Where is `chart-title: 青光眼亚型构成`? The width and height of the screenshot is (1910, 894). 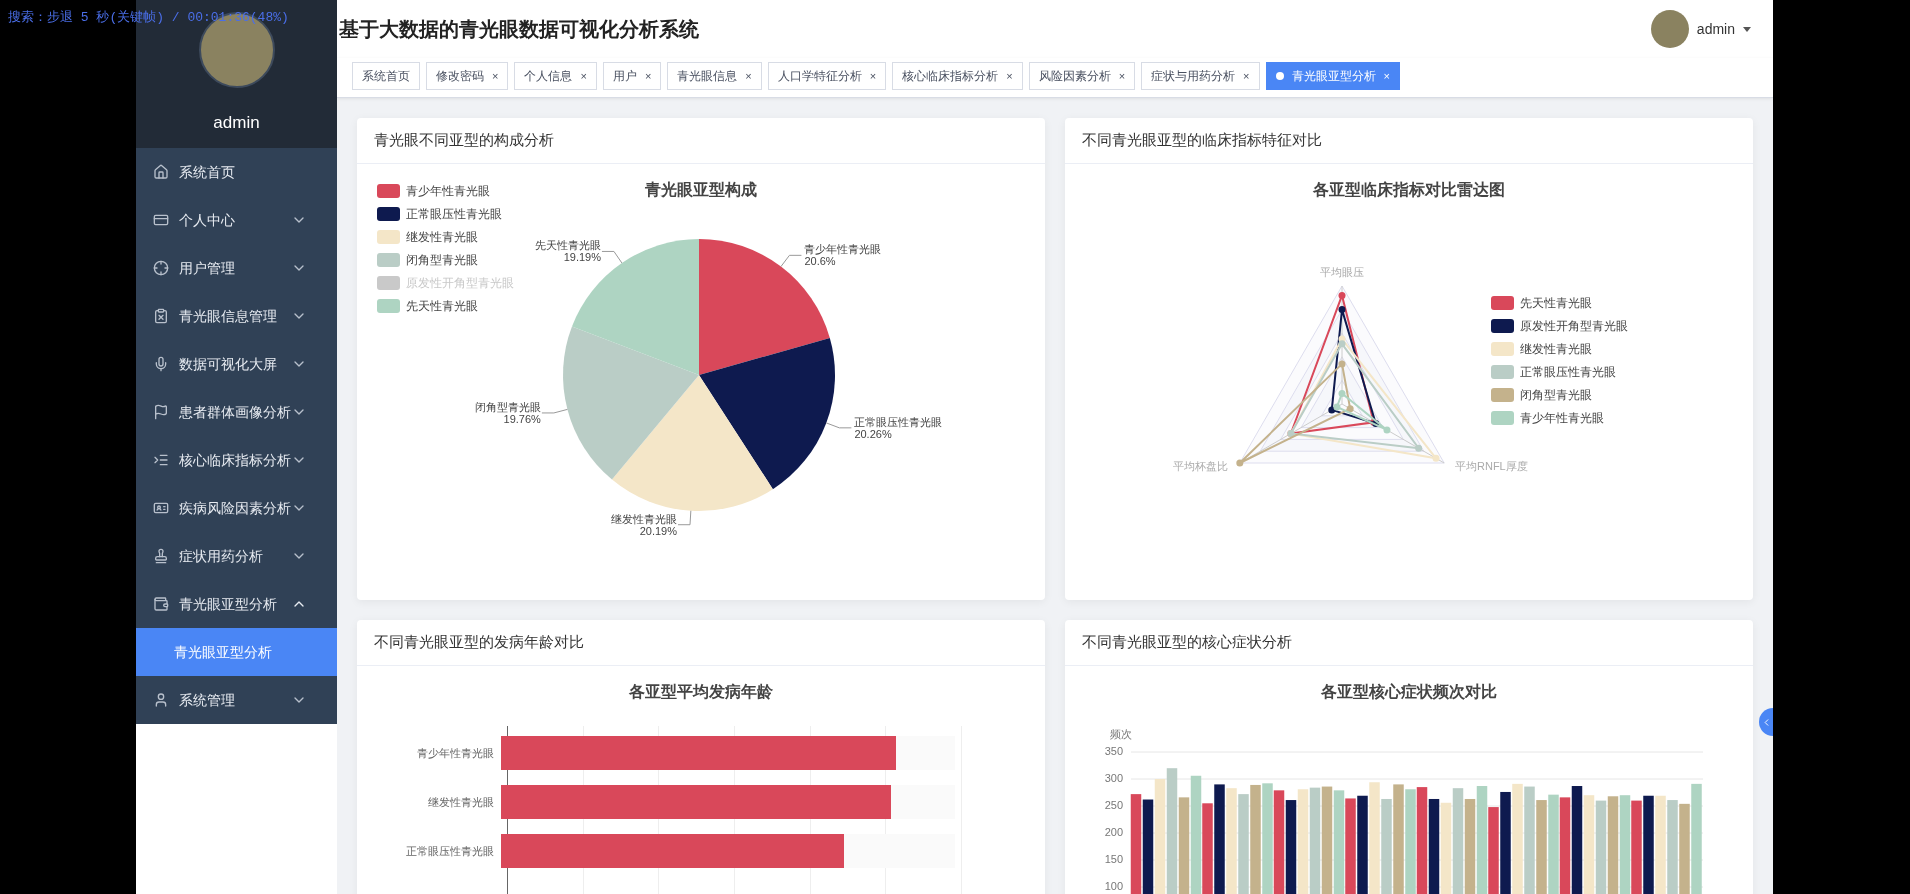
chart-title: 青光眼亚型构成 is located at coordinates (701, 190).